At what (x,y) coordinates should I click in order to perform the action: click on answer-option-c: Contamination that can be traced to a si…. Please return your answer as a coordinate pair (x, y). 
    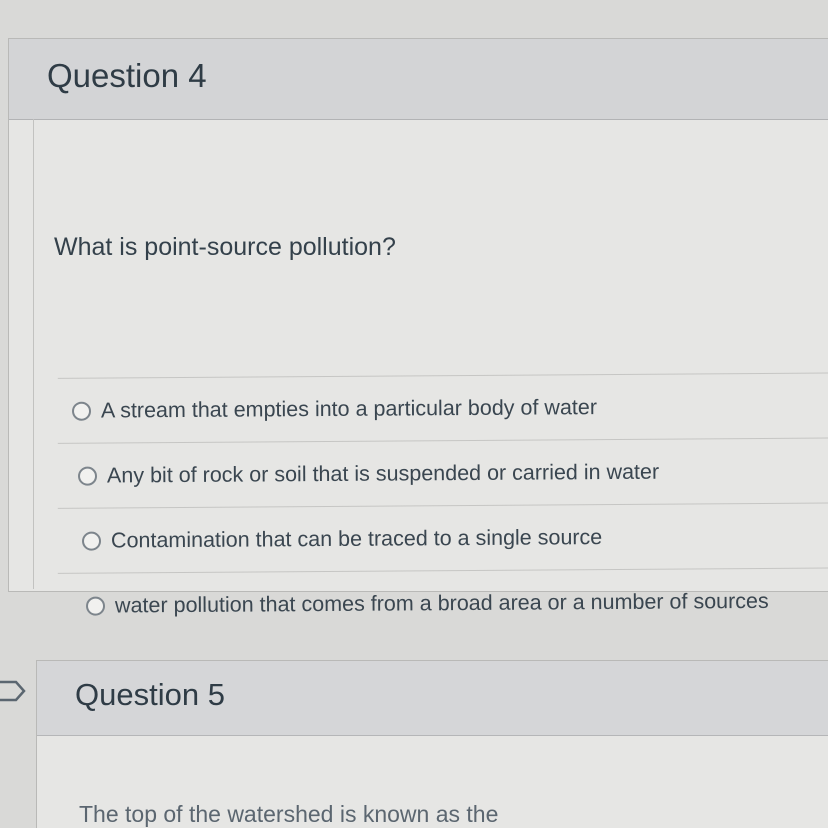
    Looking at the image, I should click on (442, 537).